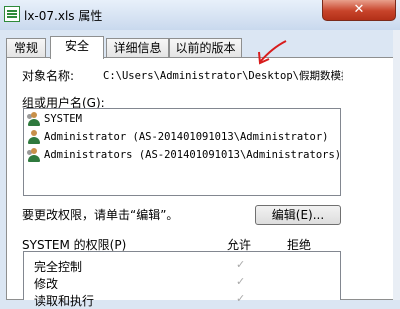 The height and width of the screenshot is (309, 400). I want to click on close-button: ✕, so click(359, 10).